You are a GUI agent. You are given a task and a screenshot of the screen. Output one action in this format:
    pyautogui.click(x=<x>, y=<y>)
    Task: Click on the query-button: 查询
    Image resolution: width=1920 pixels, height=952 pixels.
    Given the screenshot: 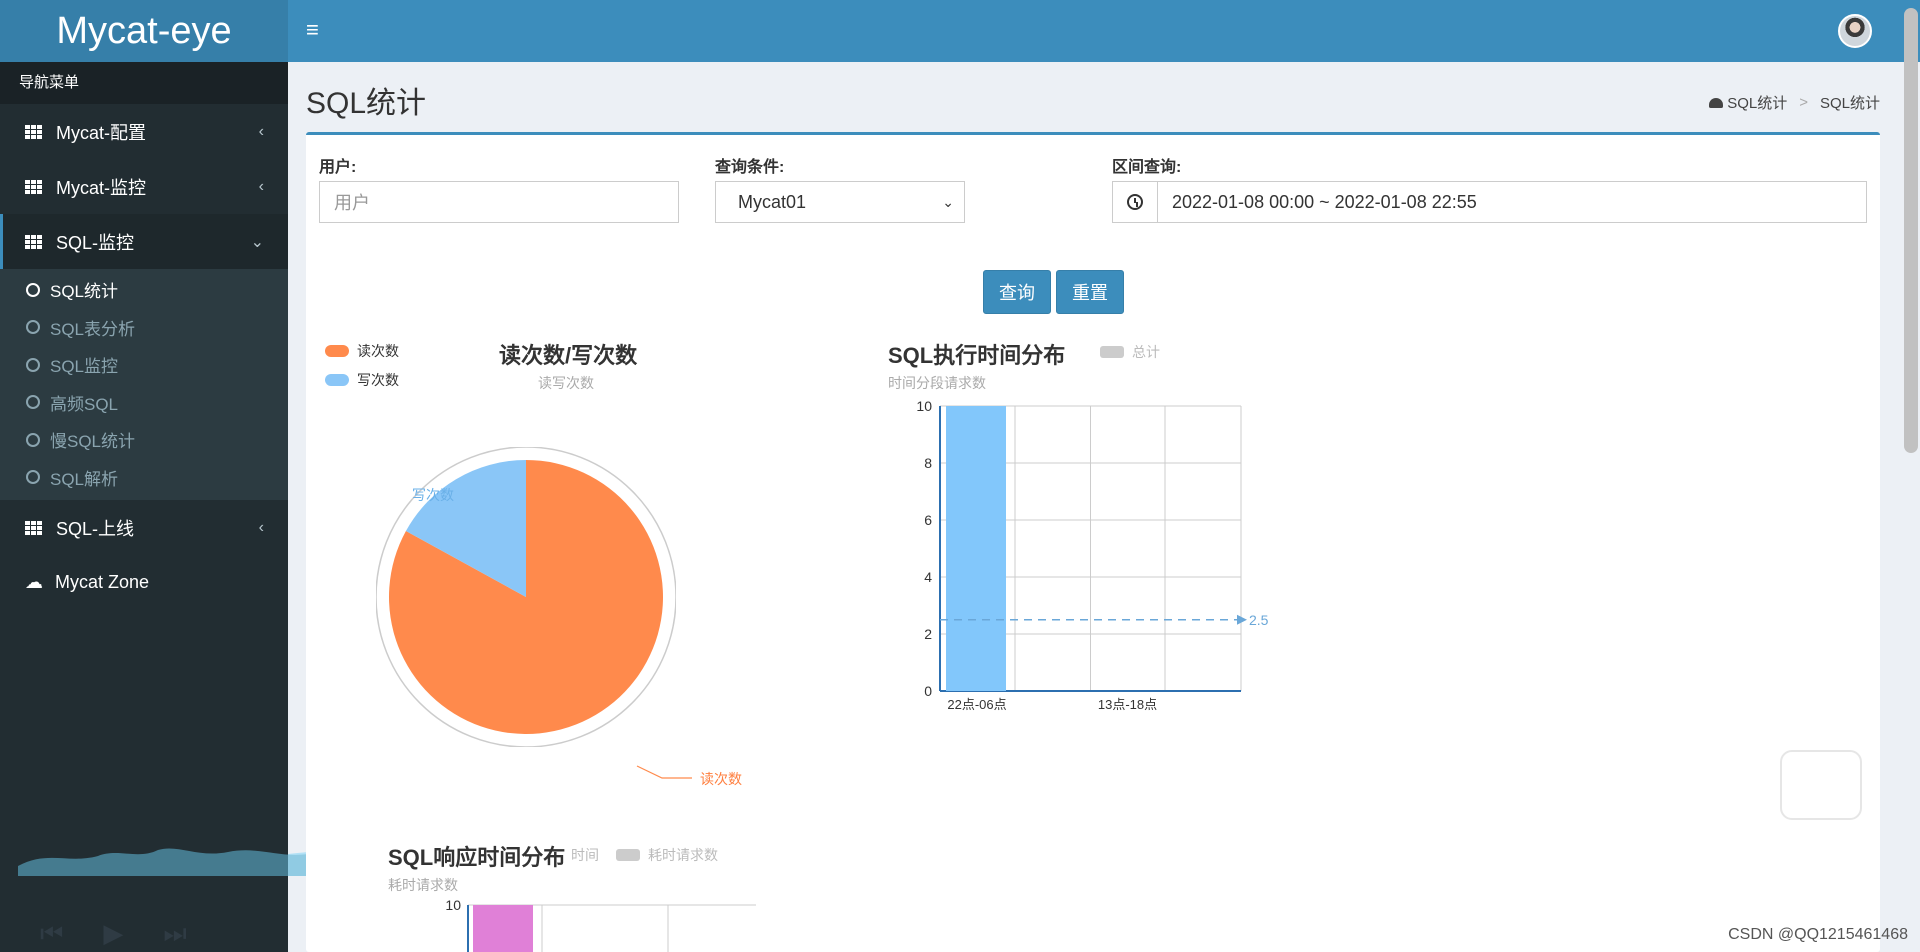 What is the action you would take?
    pyautogui.click(x=1017, y=292)
    